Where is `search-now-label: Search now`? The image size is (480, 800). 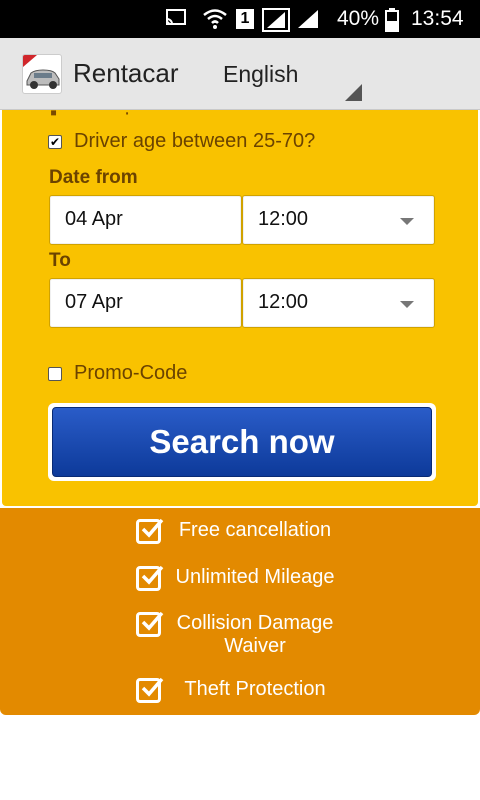
search-now-label: Search now is located at coordinates (242, 442).